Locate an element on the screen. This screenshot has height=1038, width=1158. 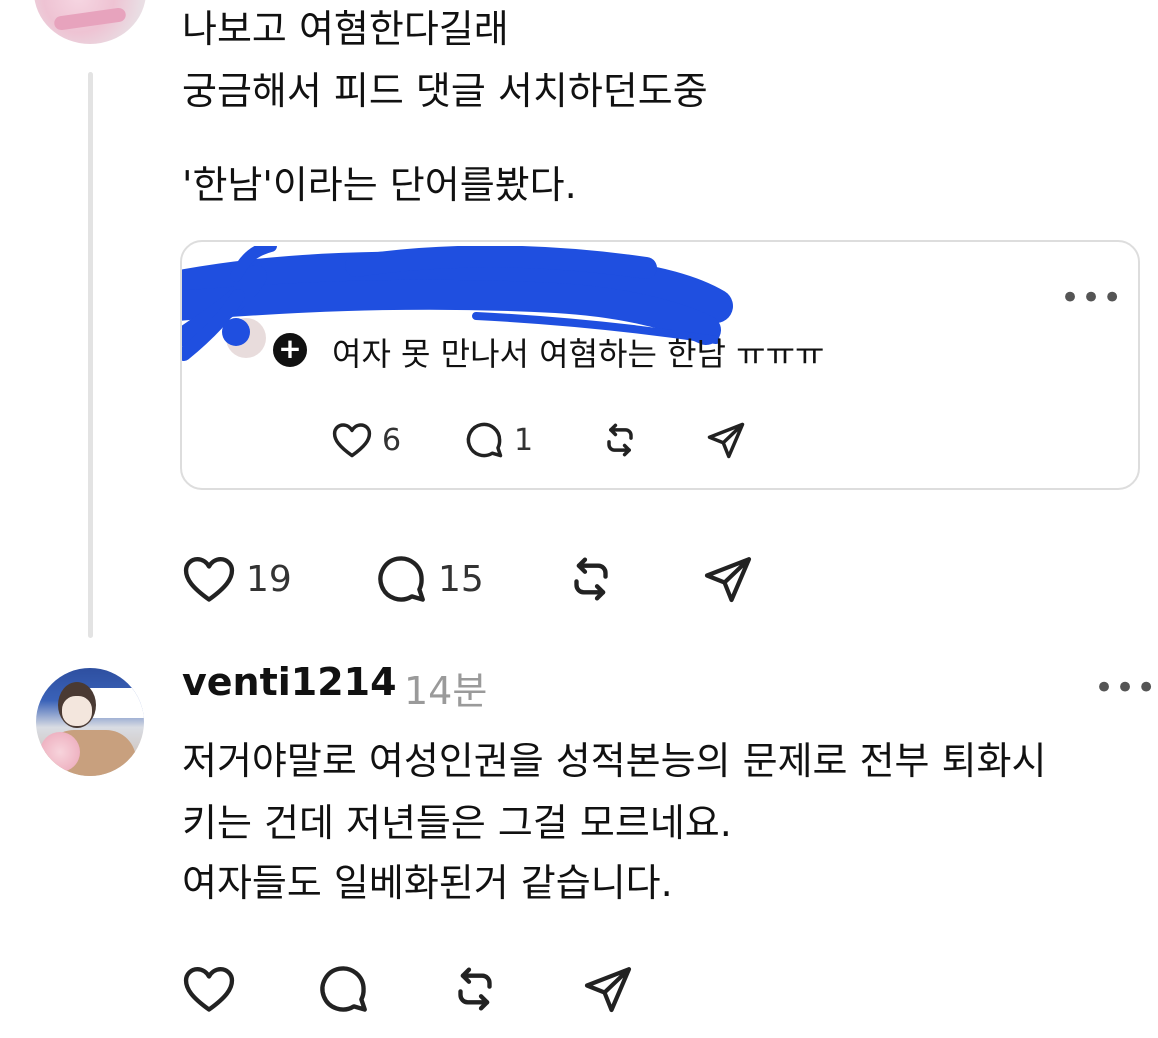
reply-text-line: 키는 건데 저년들은 그걸 모르네요. is located at coordinates (457, 823).